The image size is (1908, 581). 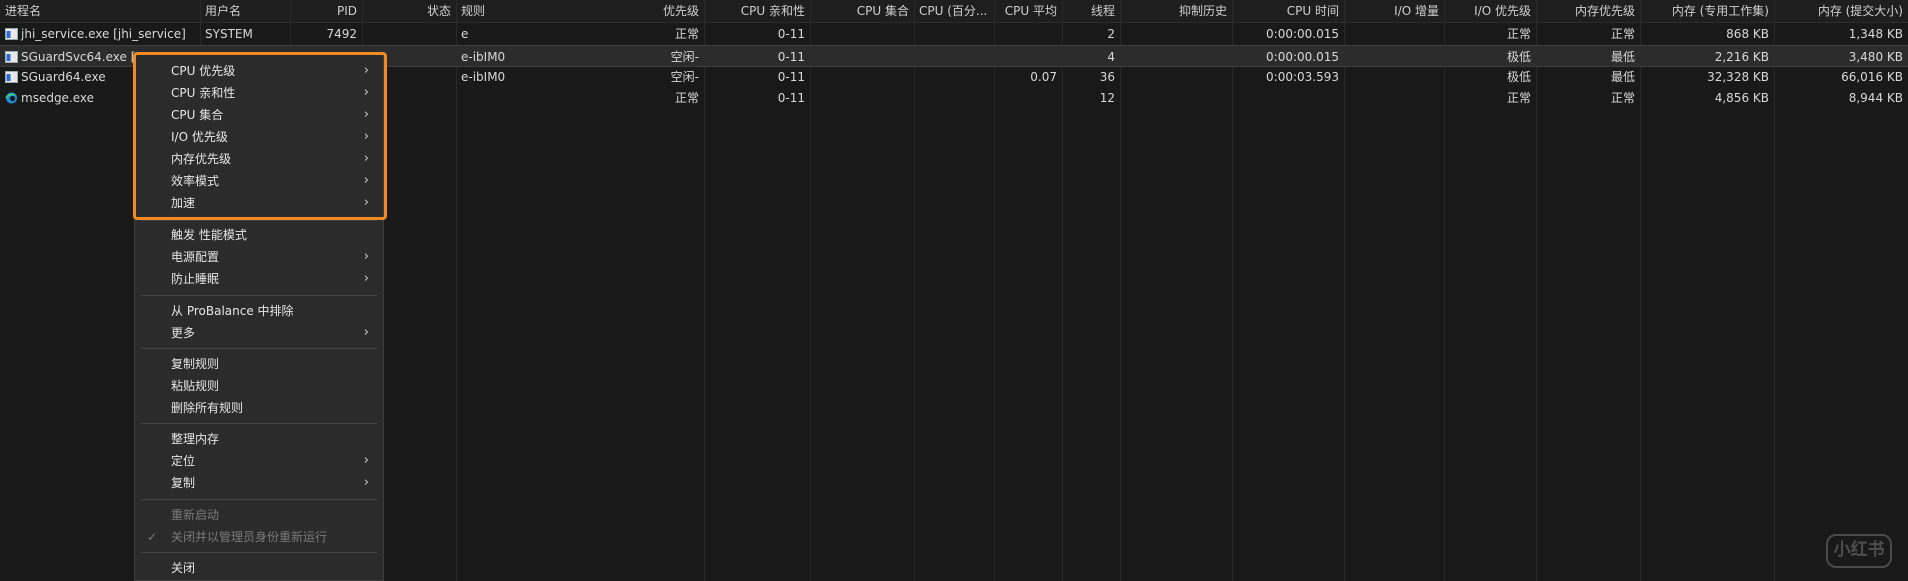 What do you see at coordinates (259, 483) in the screenshot?
I see `menu-item-copy: 复制 ›` at bounding box center [259, 483].